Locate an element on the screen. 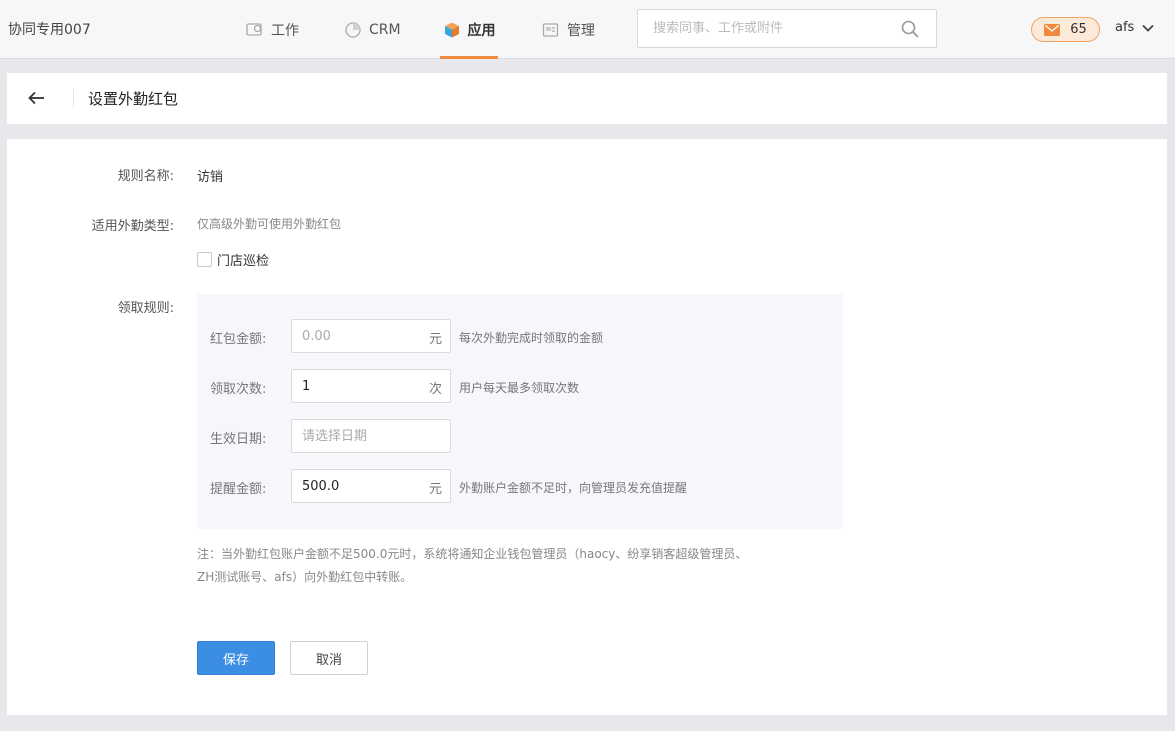 Image resolution: width=1175 pixels, height=731 pixels. page-header: 设置外勤红包 is located at coordinates (587, 98).